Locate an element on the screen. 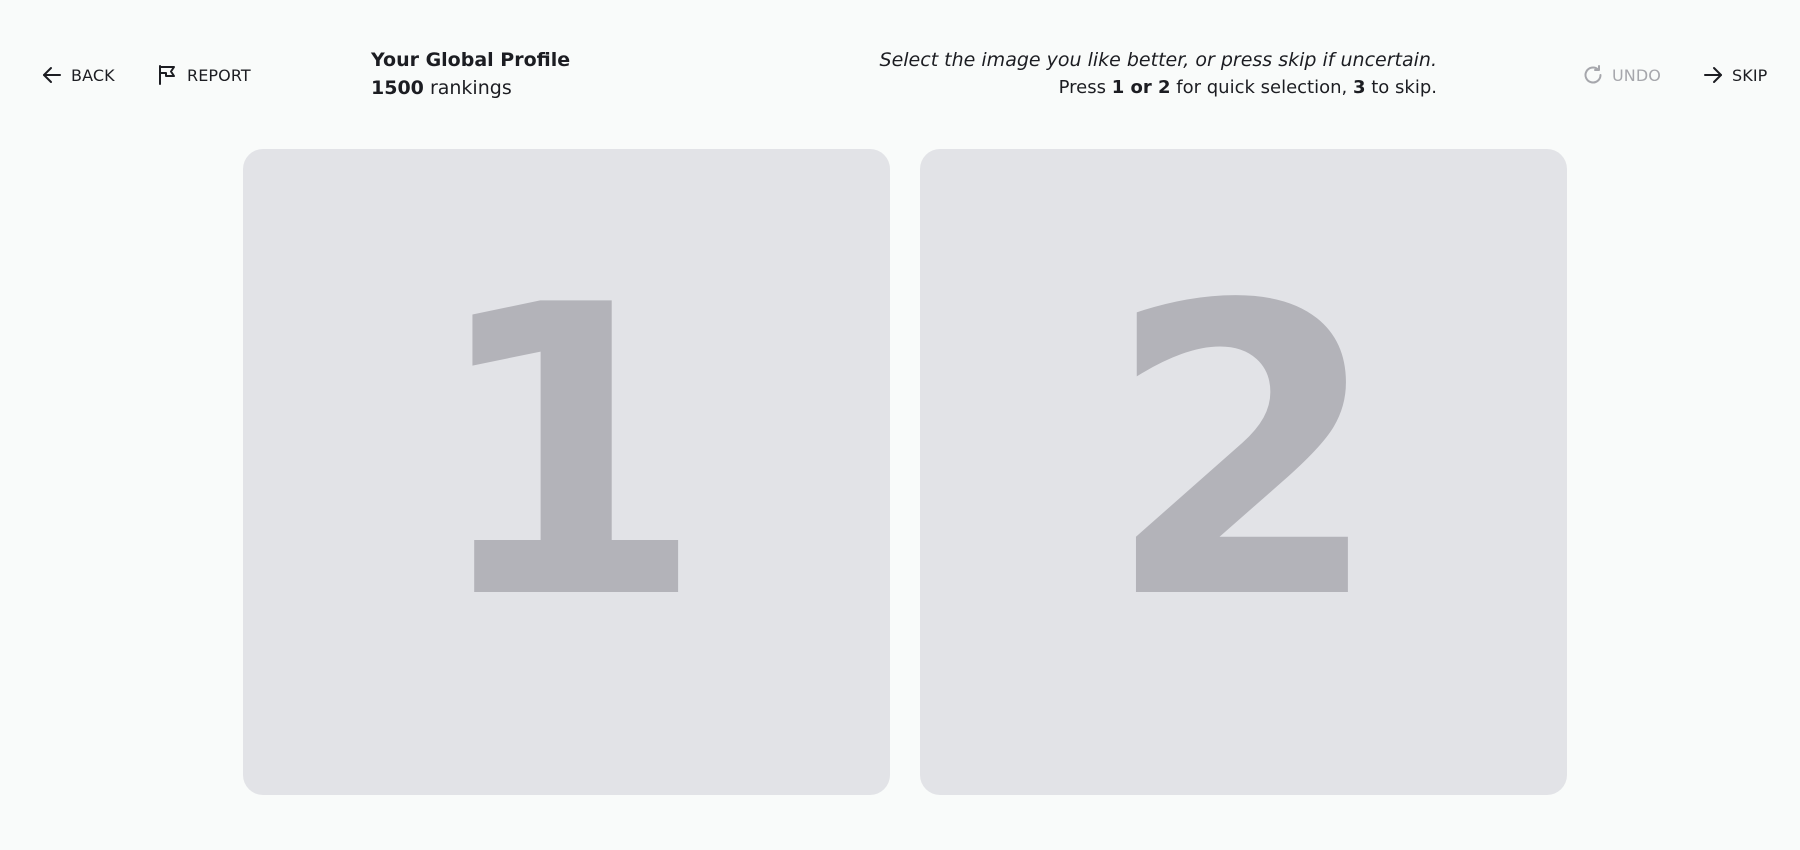 The image size is (1800, 850). report-button: REPORT is located at coordinates (204, 75).